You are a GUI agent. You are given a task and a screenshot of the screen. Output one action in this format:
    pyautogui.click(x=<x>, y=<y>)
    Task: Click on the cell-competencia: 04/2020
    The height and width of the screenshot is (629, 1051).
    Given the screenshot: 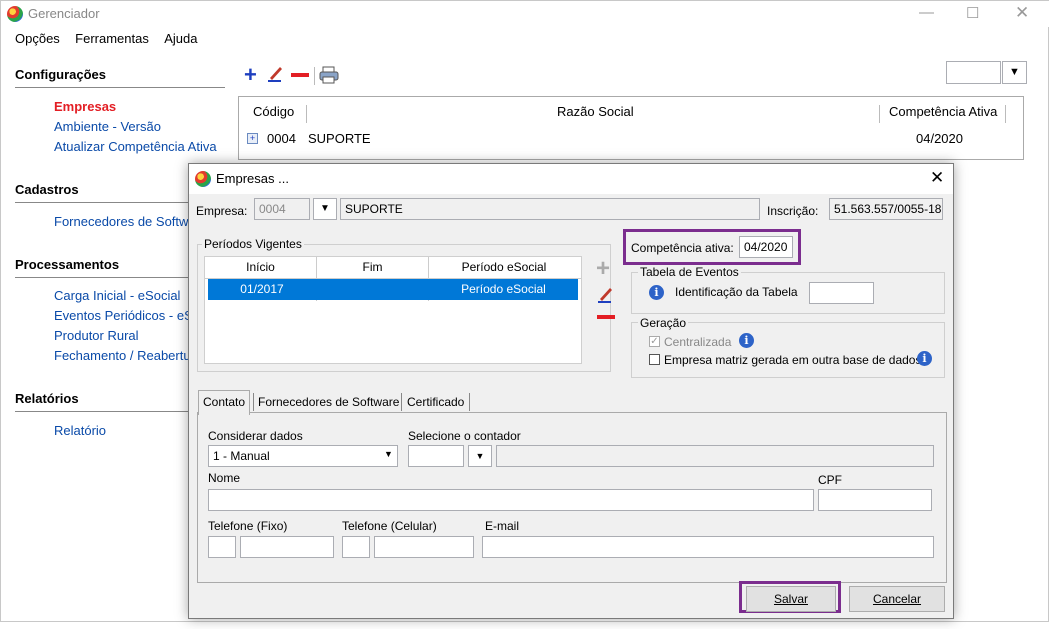 What is the action you would take?
    pyautogui.click(x=939, y=138)
    